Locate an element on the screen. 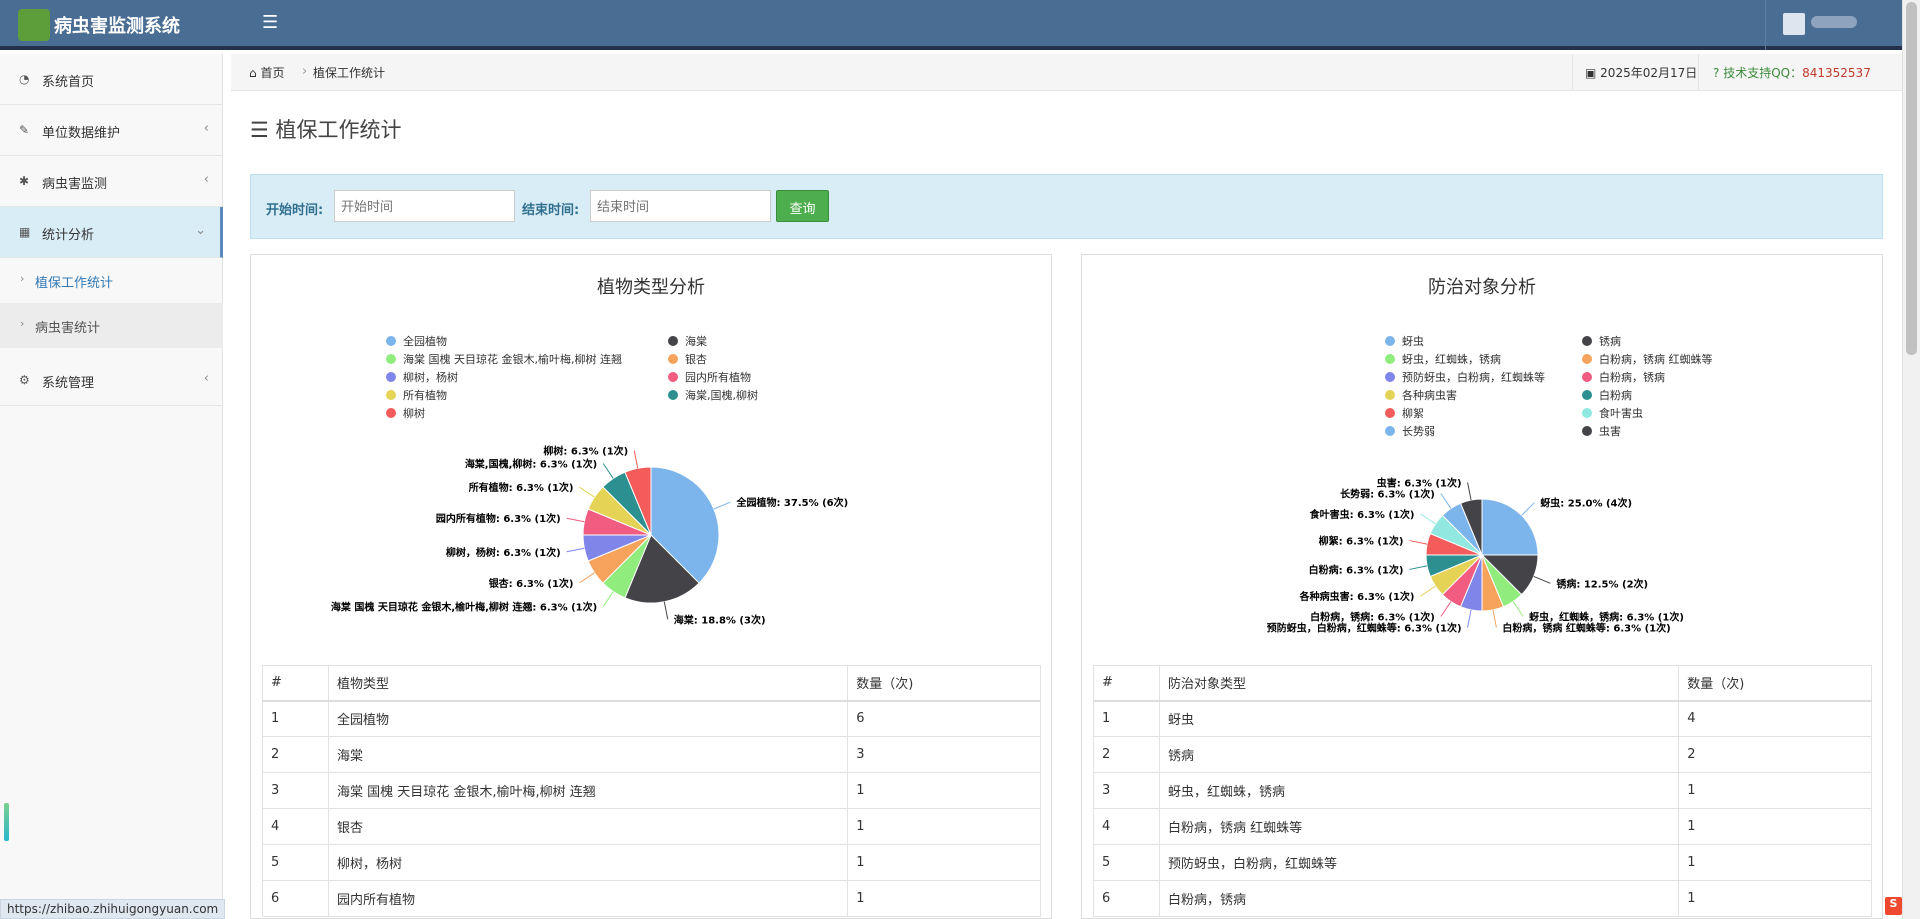 Image resolution: width=1920 pixels, height=919 pixels. pie-data-label: 海棠: 18.8% (3次) is located at coordinates (720, 619).